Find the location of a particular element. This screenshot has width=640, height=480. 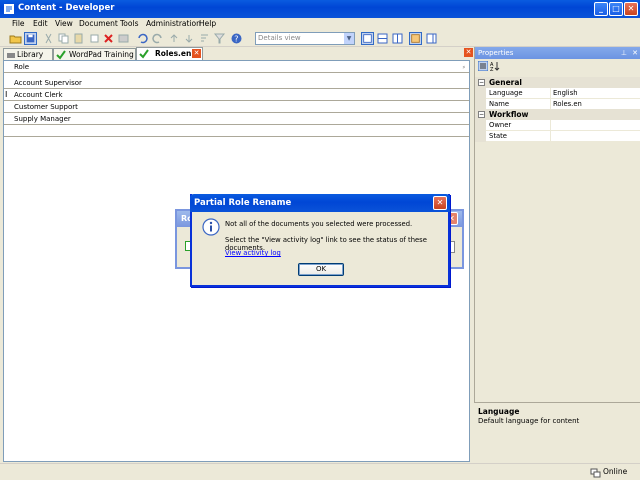

filter-icon is located at coordinates (219, 38).